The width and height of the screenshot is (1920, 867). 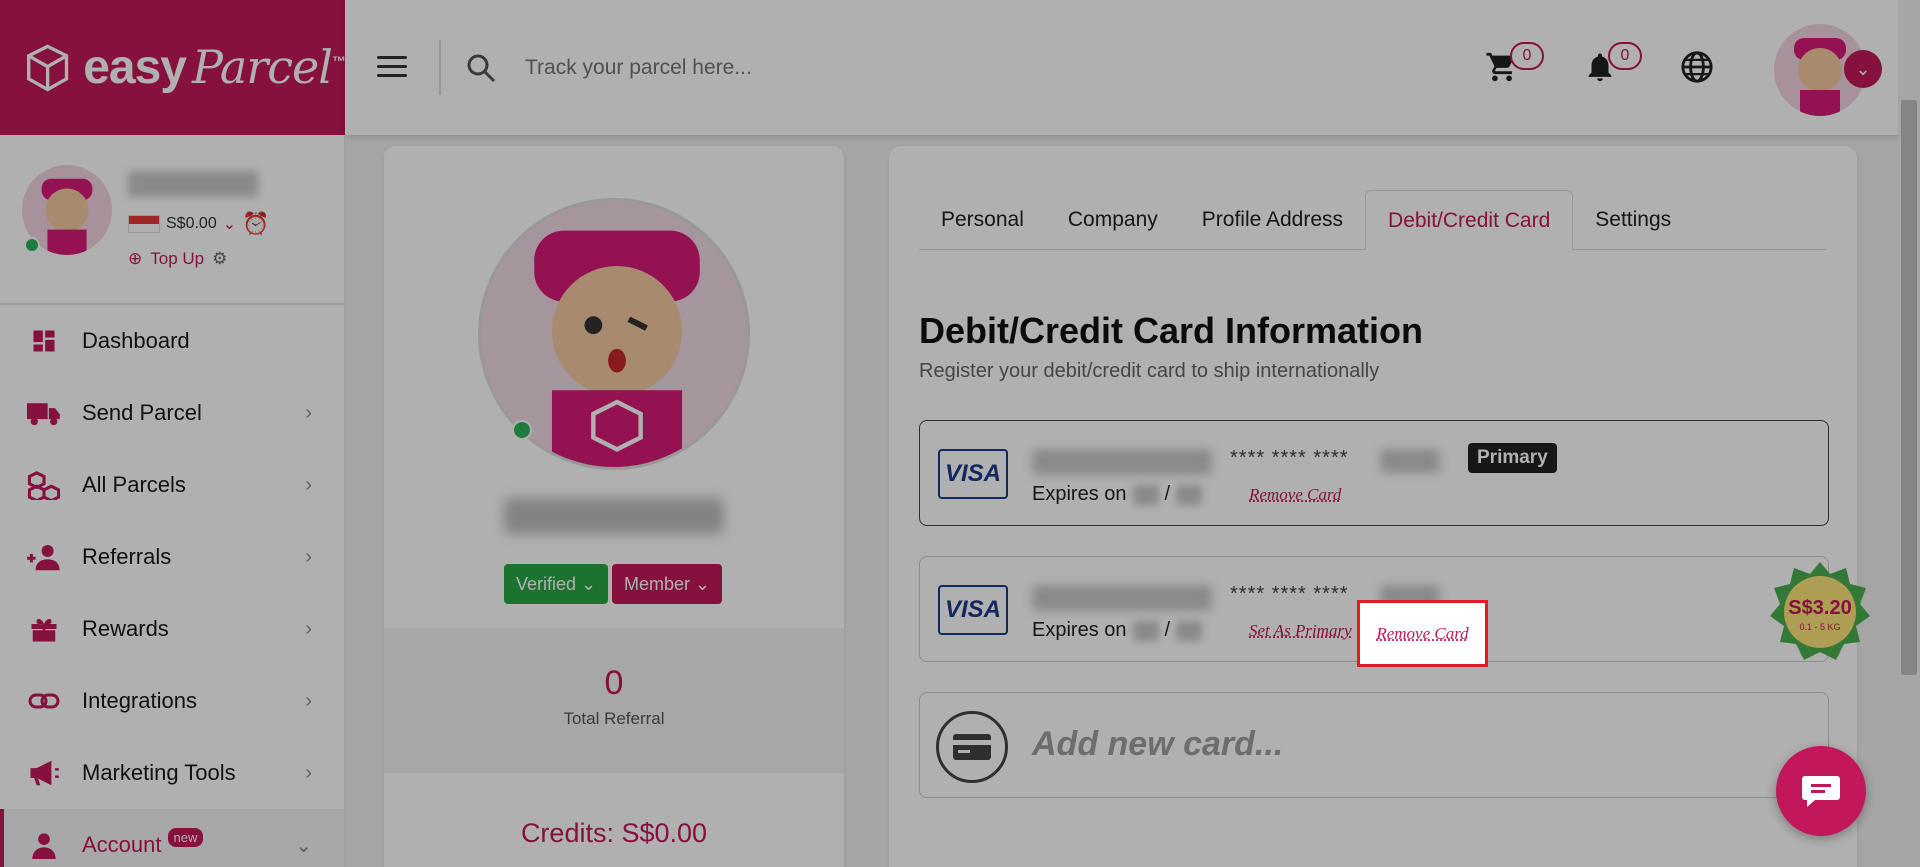 I want to click on dashboard-icon, so click(x=44, y=341).